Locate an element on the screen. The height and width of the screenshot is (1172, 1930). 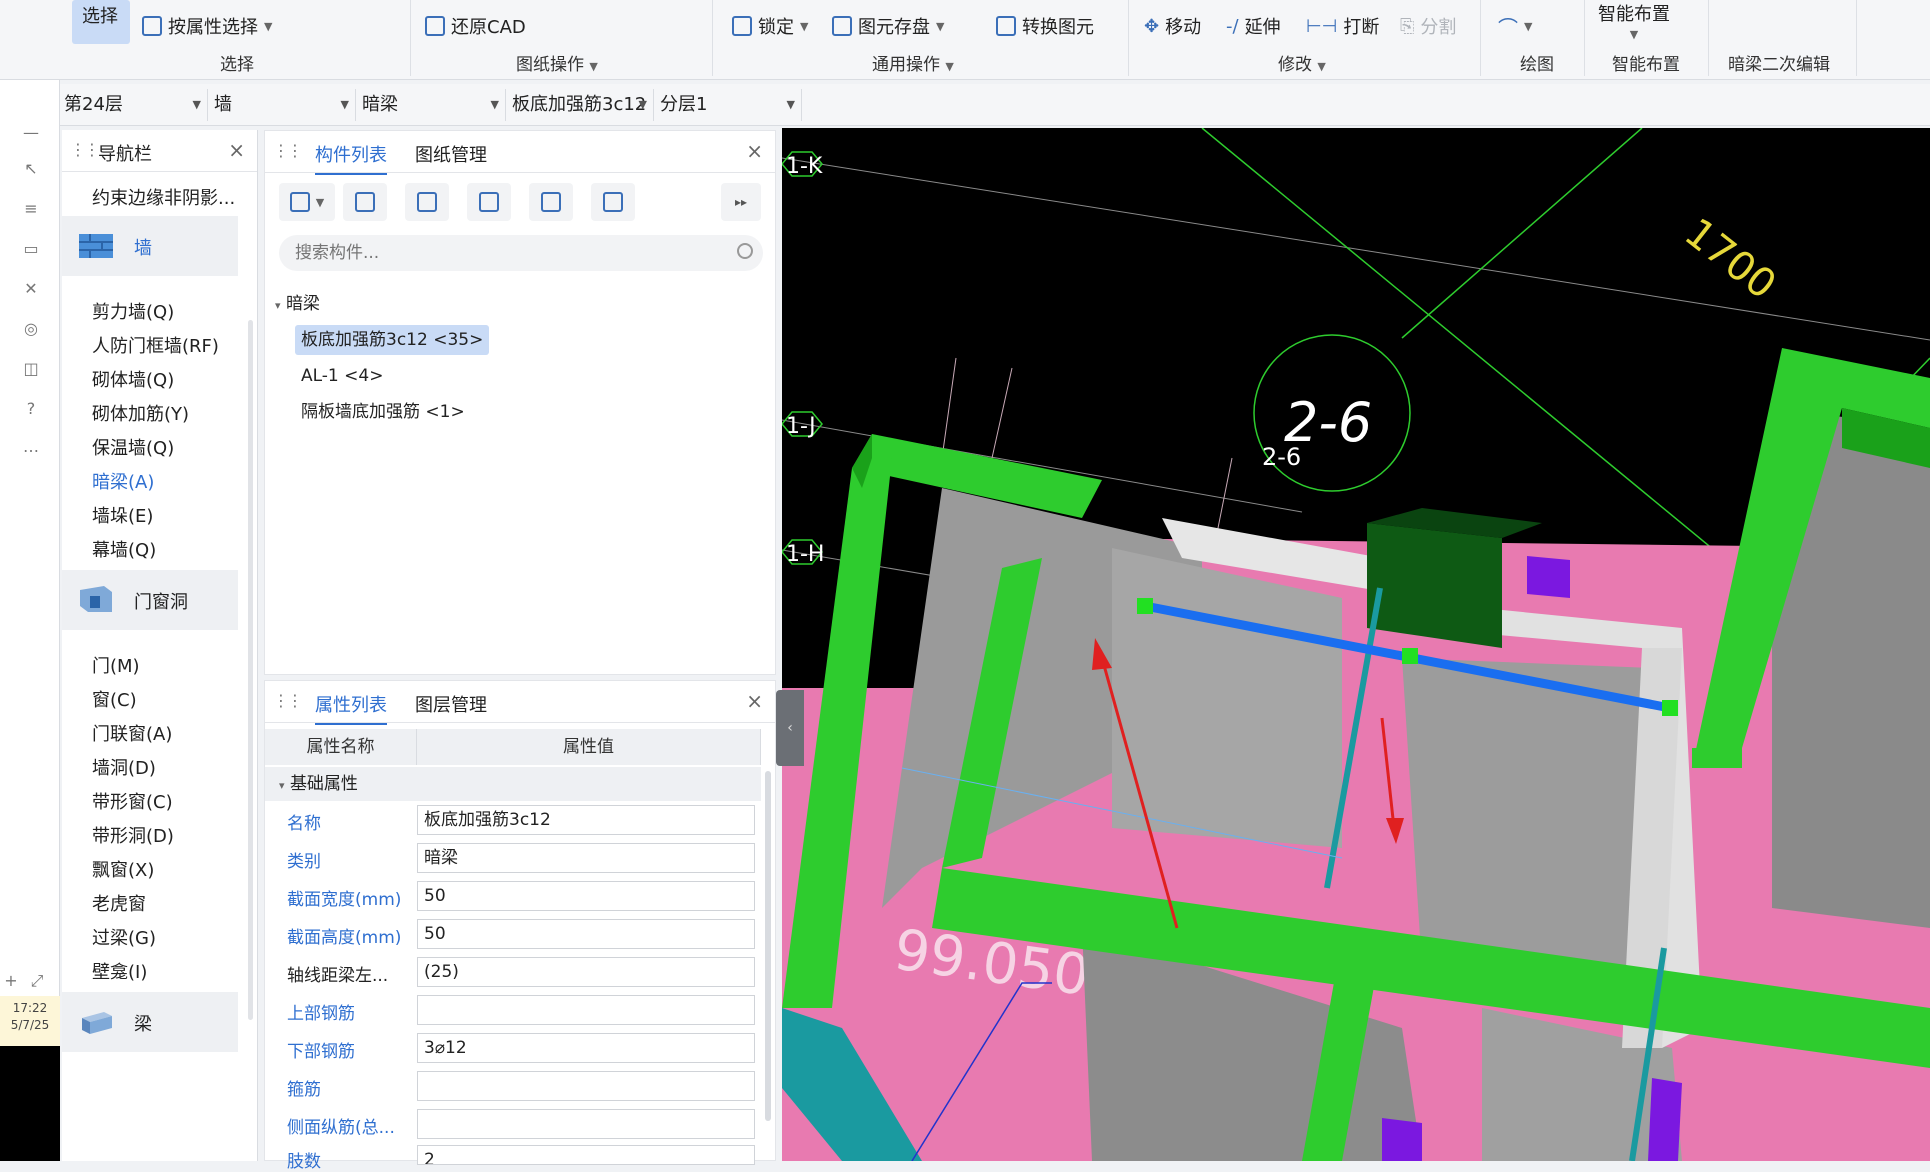
select-by-attribute-button: 按属性选择 ▼ is located at coordinates (207, 26).